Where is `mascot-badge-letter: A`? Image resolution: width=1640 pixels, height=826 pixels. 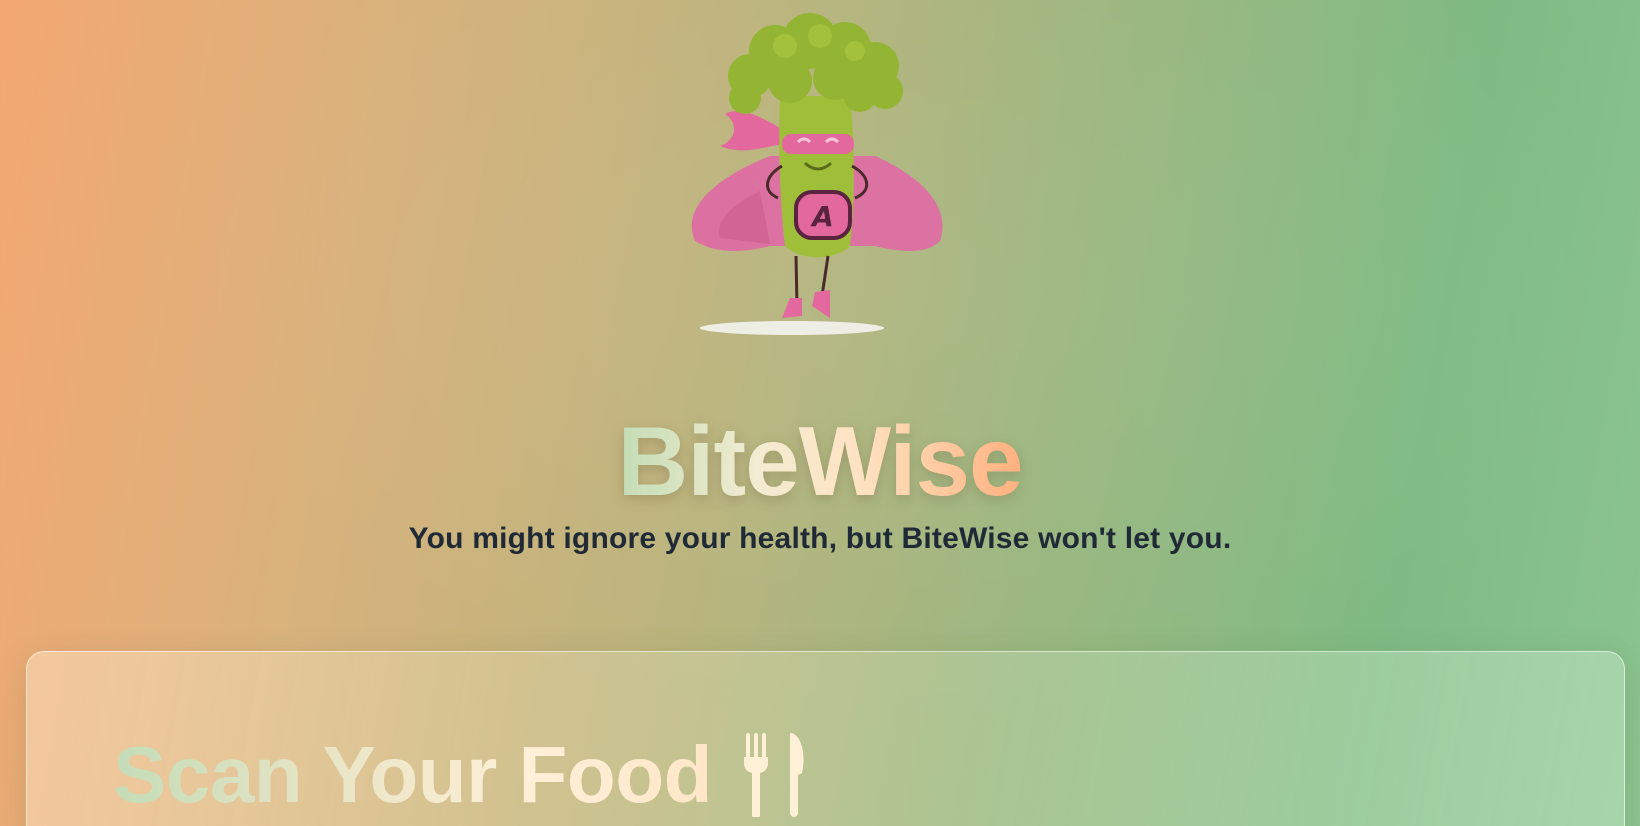 mascot-badge-letter: A is located at coordinates (822, 216).